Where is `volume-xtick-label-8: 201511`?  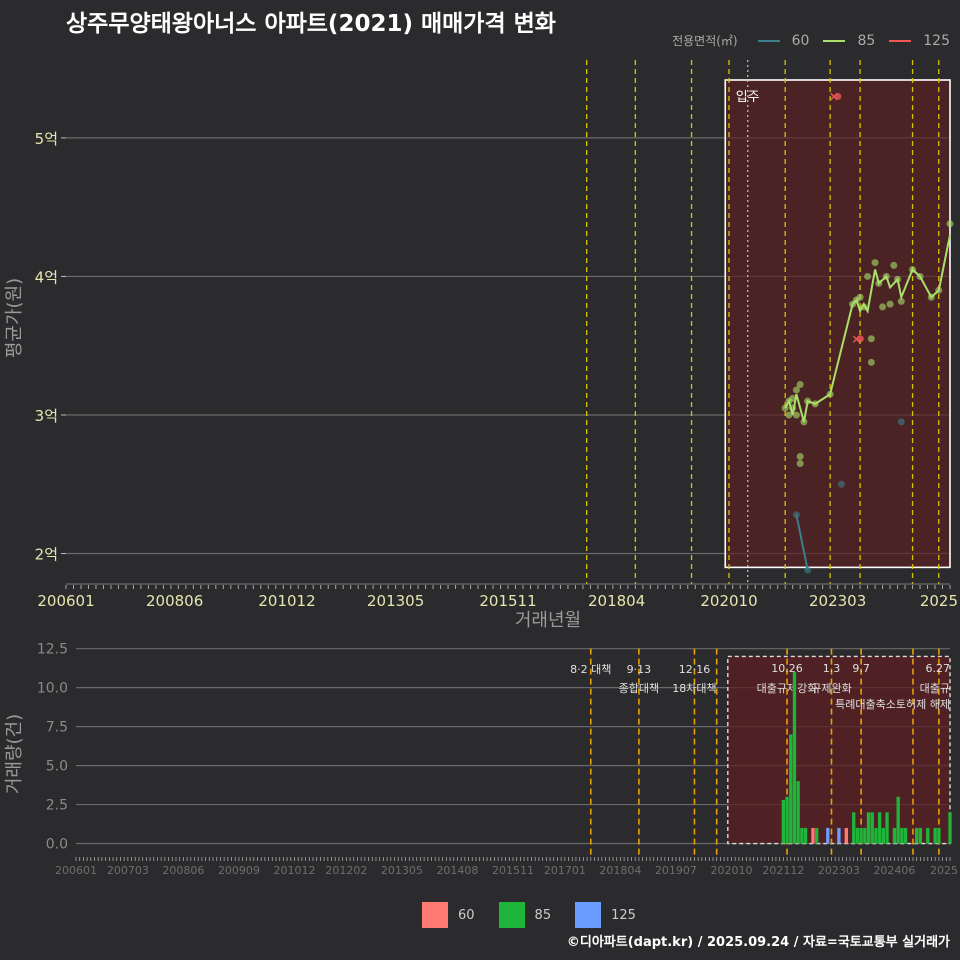
volume-xtick-label-8: 201511 is located at coordinates (513, 870).